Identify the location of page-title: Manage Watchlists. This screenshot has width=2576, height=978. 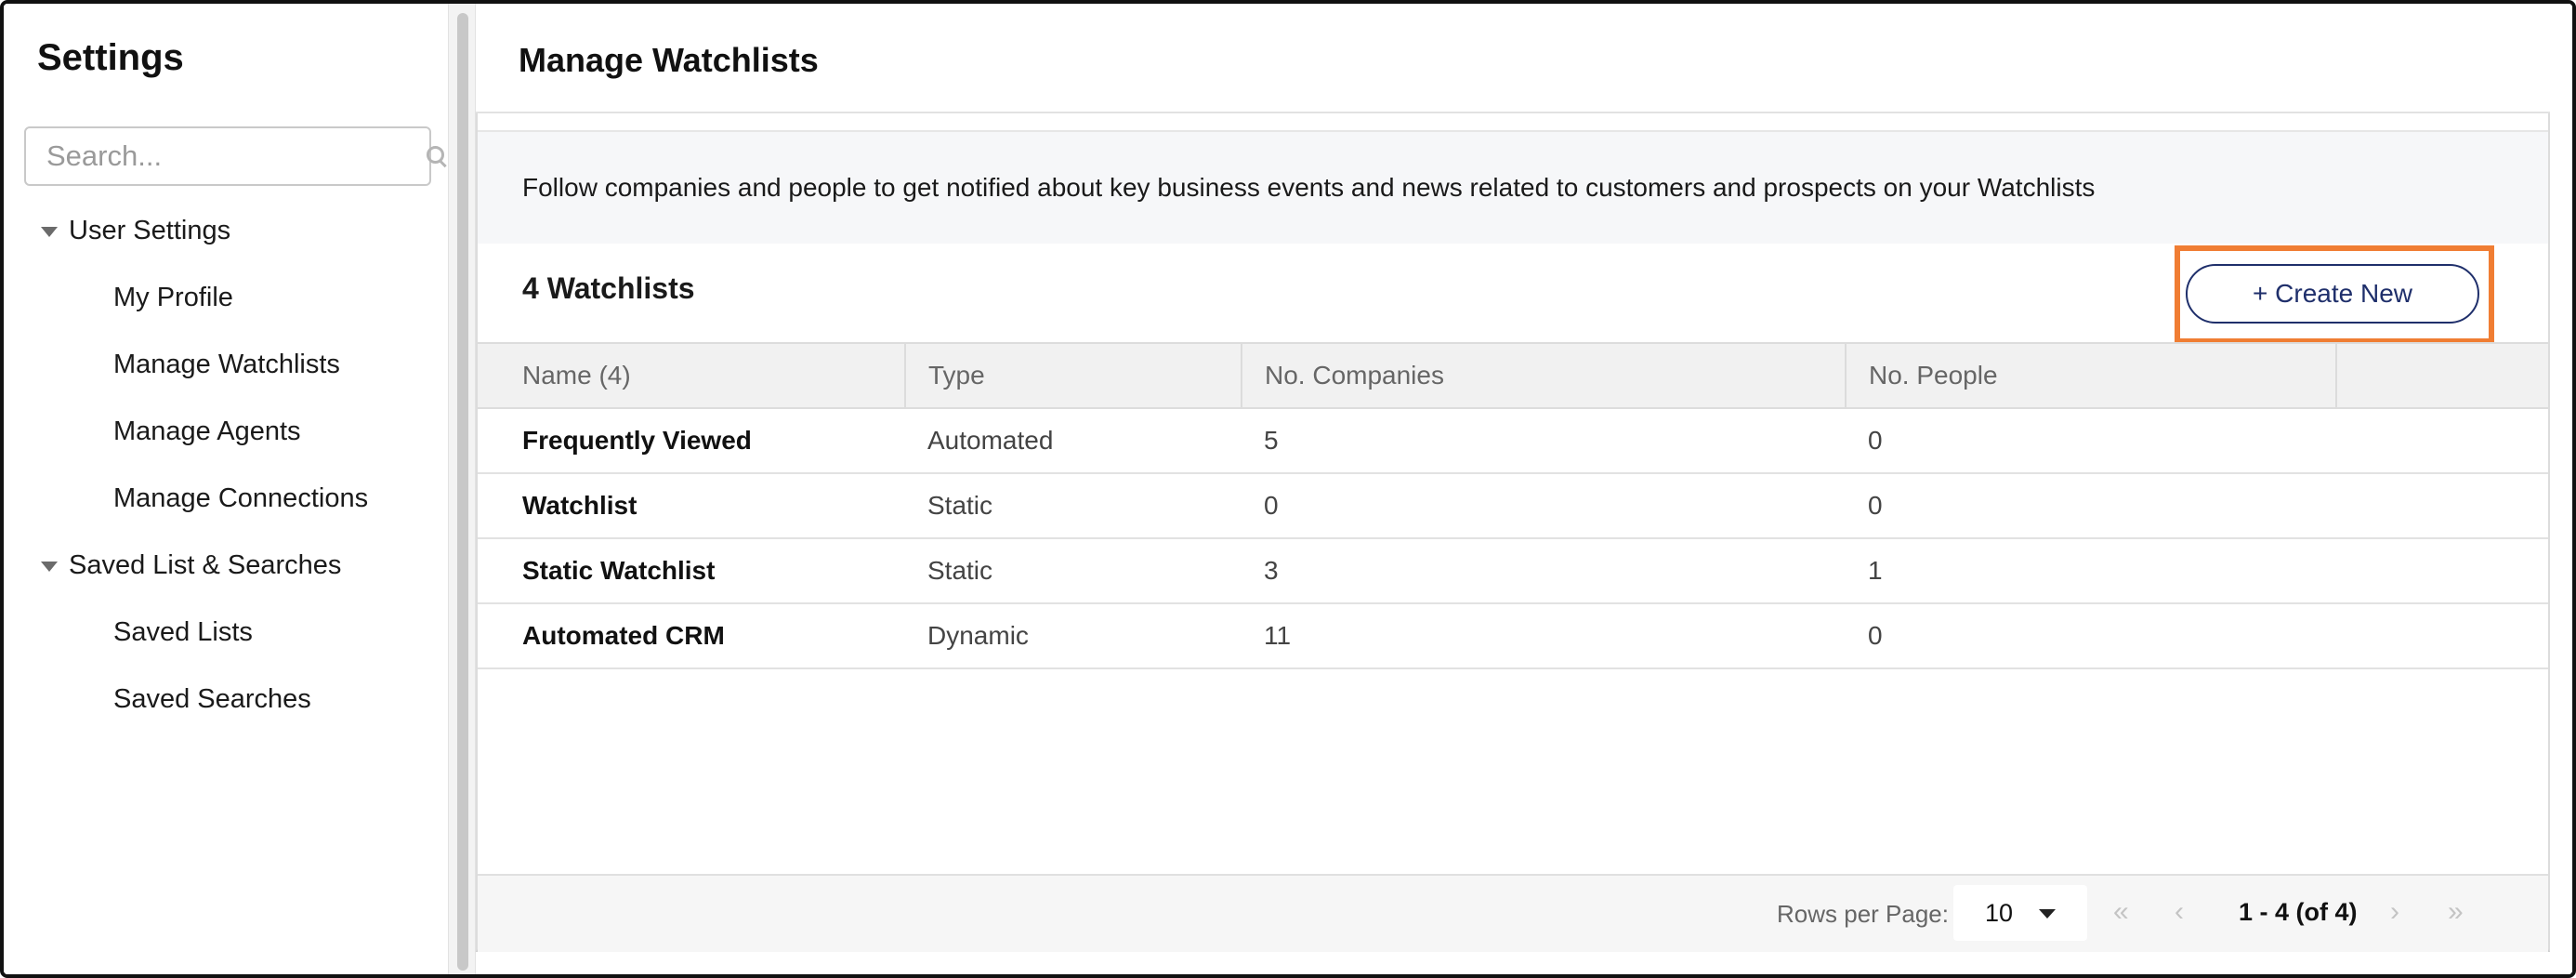
(669, 60).